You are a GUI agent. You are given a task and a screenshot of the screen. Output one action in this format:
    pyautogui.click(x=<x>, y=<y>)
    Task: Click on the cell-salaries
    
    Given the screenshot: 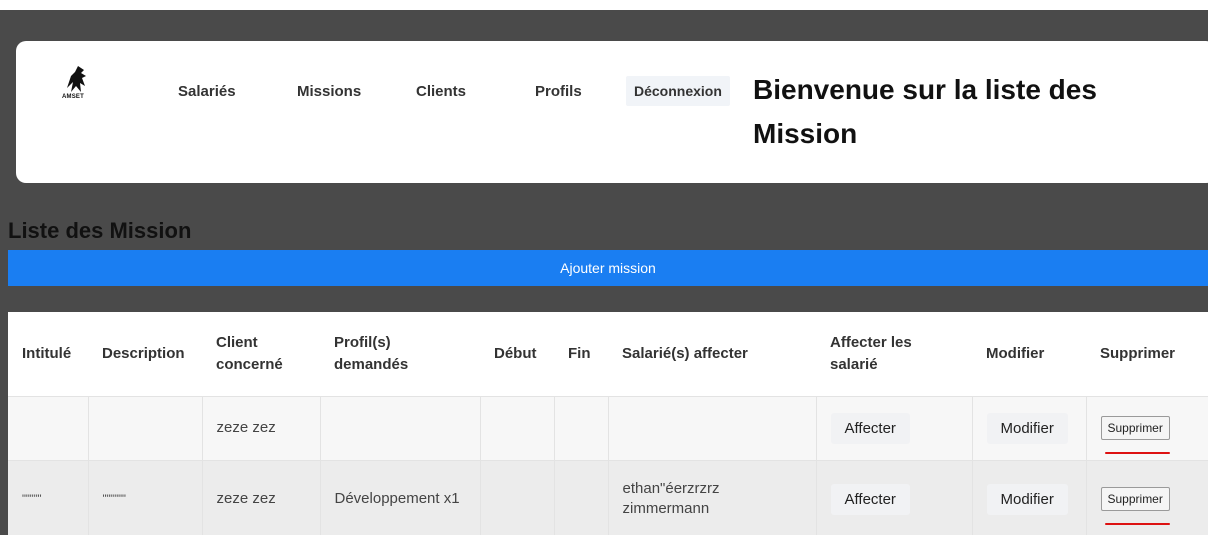 What is the action you would take?
    pyautogui.click(x=712, y=427)
    